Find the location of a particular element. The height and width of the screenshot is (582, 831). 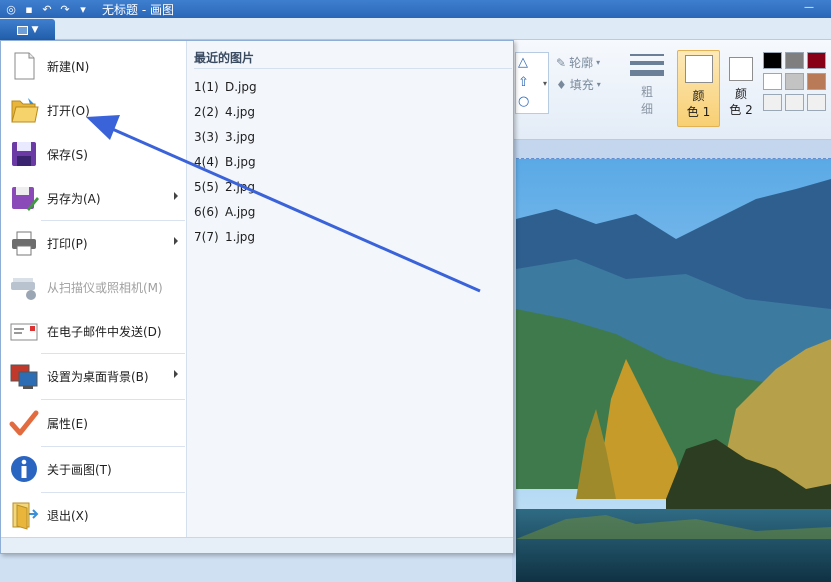

printer-icon is located at coordinates (24, 243).